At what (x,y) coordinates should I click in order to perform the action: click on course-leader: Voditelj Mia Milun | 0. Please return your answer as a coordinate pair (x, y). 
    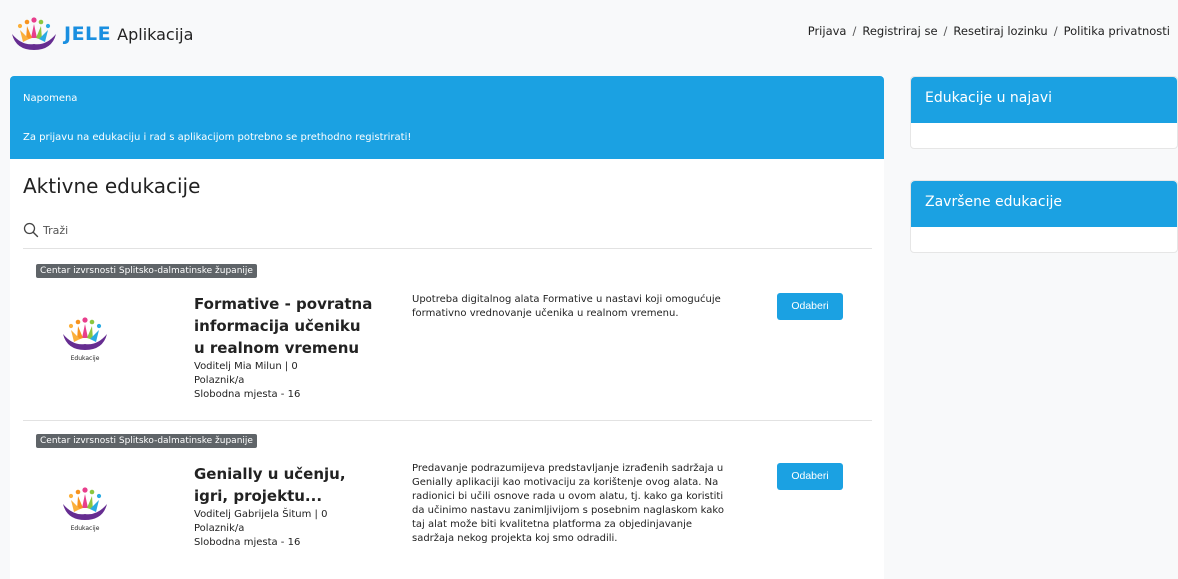
    Looking at the image, I should click on (246, 366).